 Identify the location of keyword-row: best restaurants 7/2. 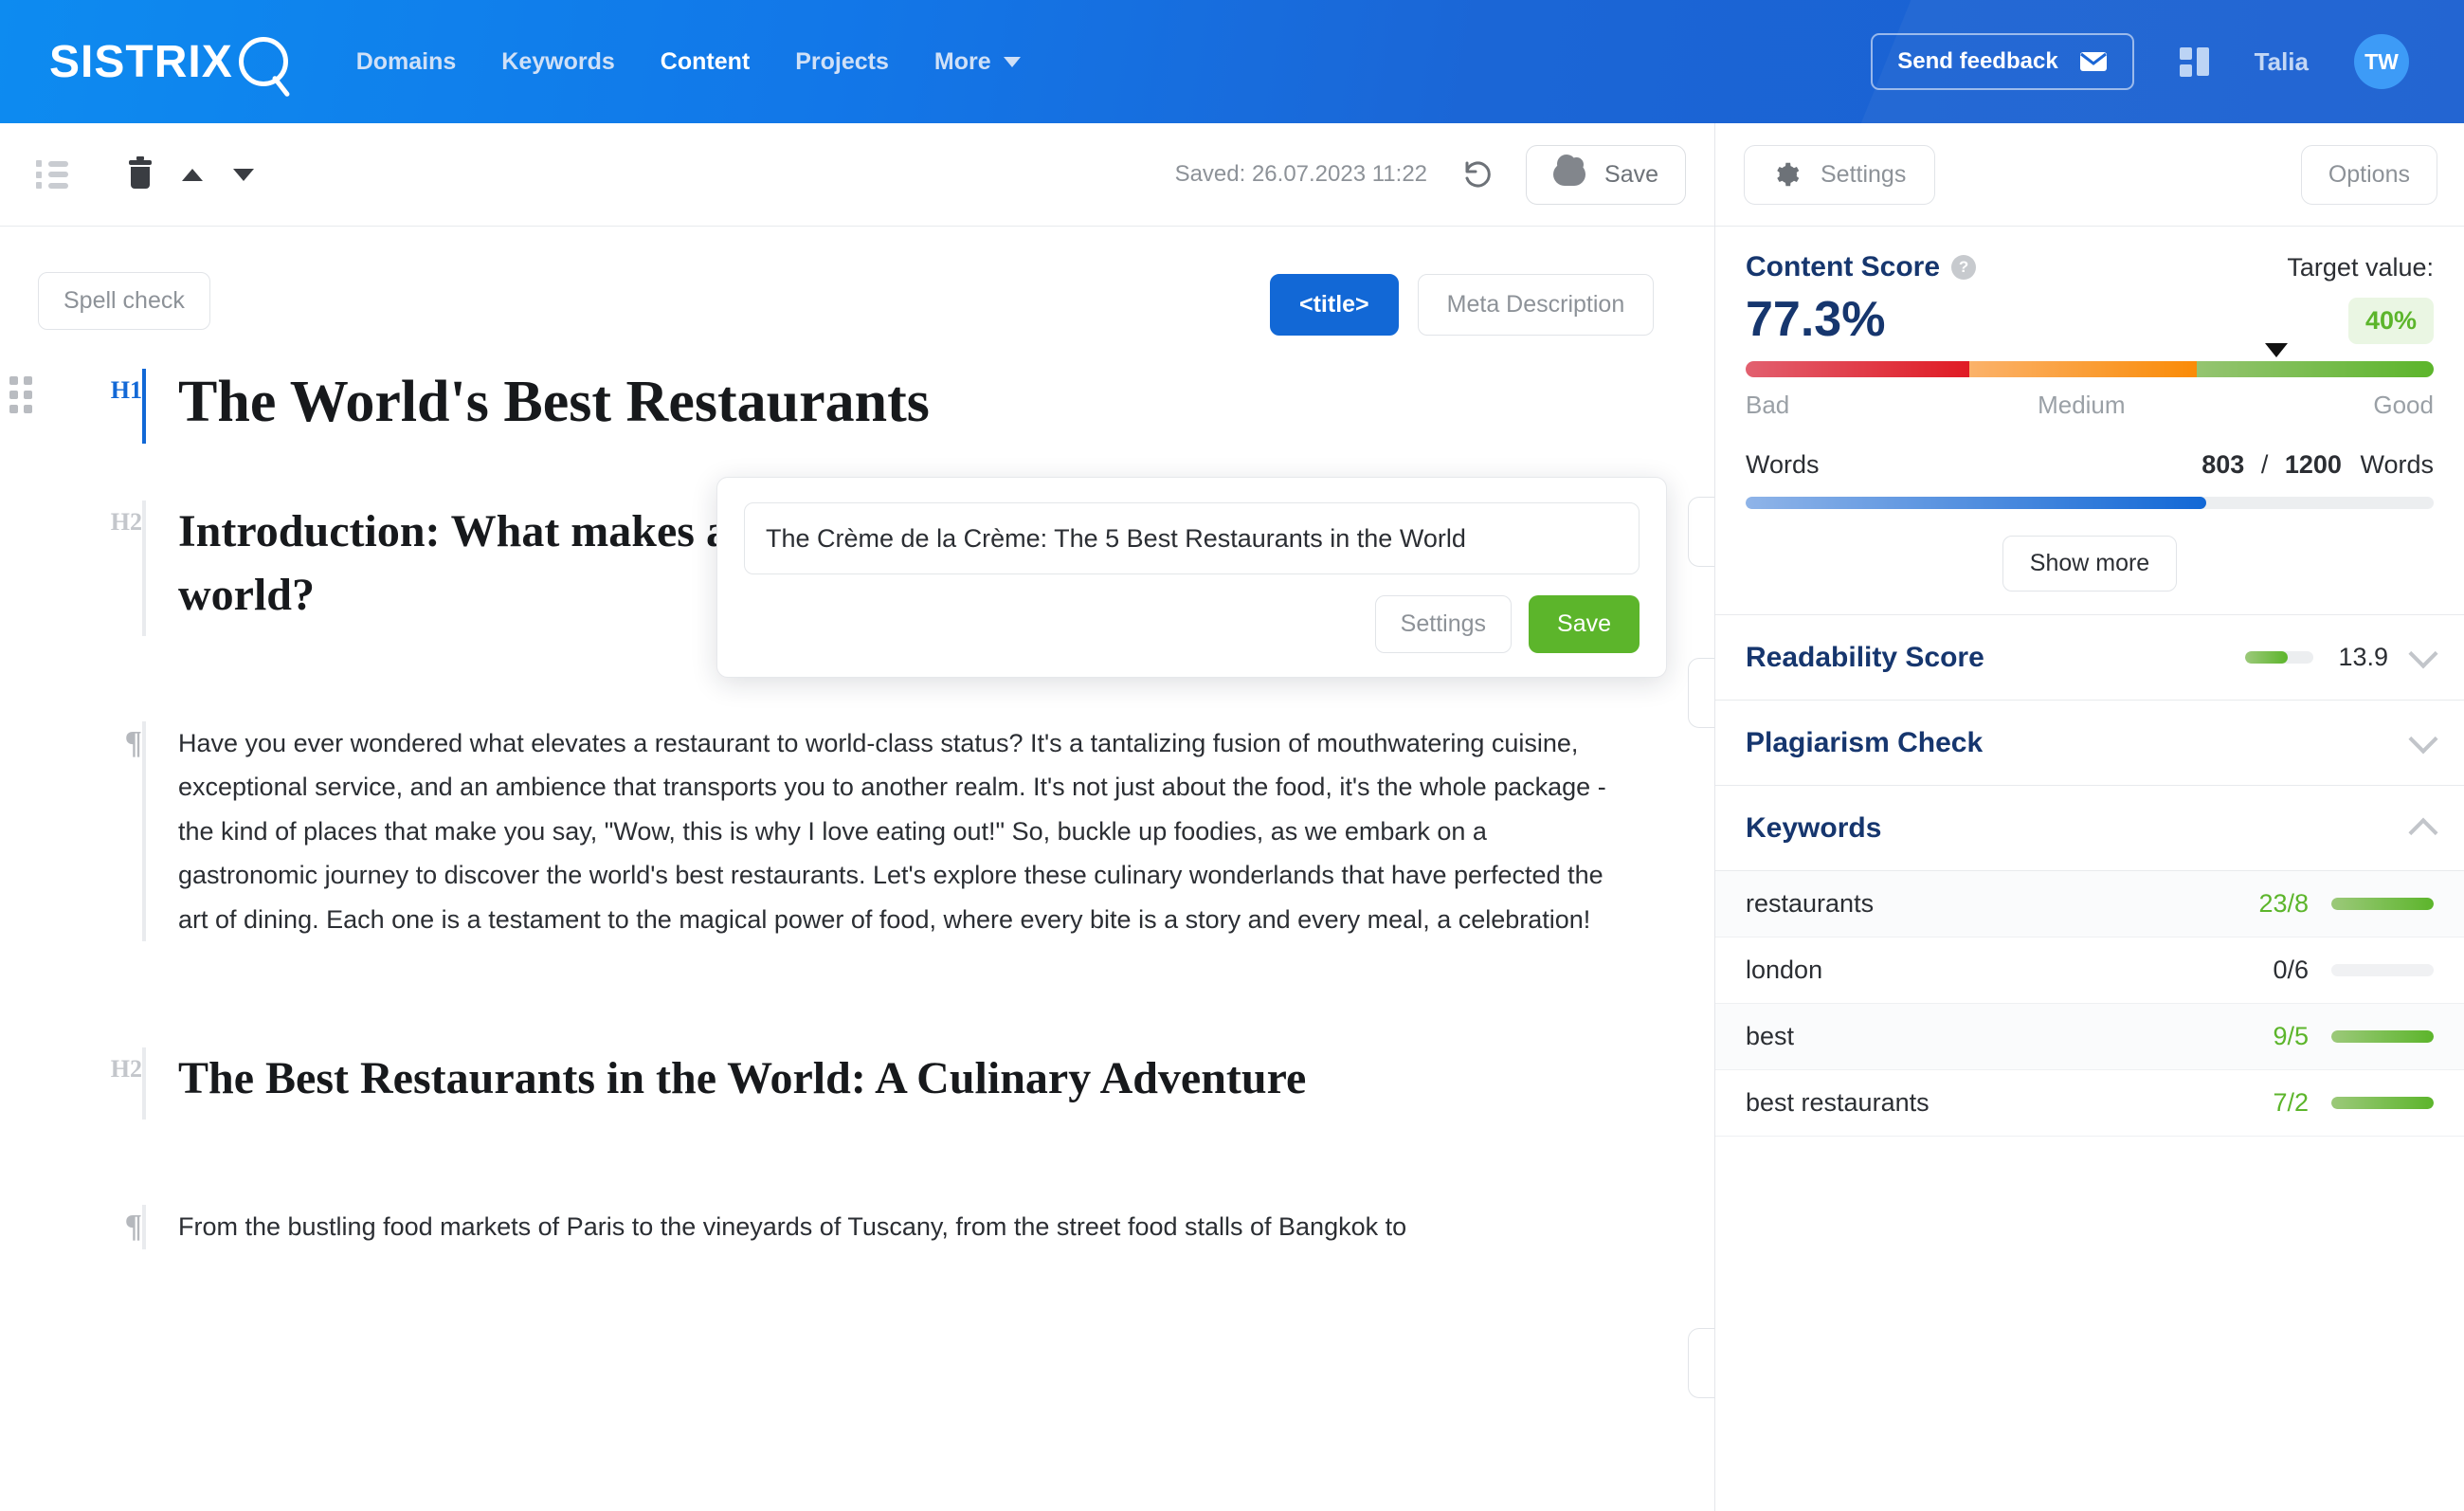
(2089, 1103).